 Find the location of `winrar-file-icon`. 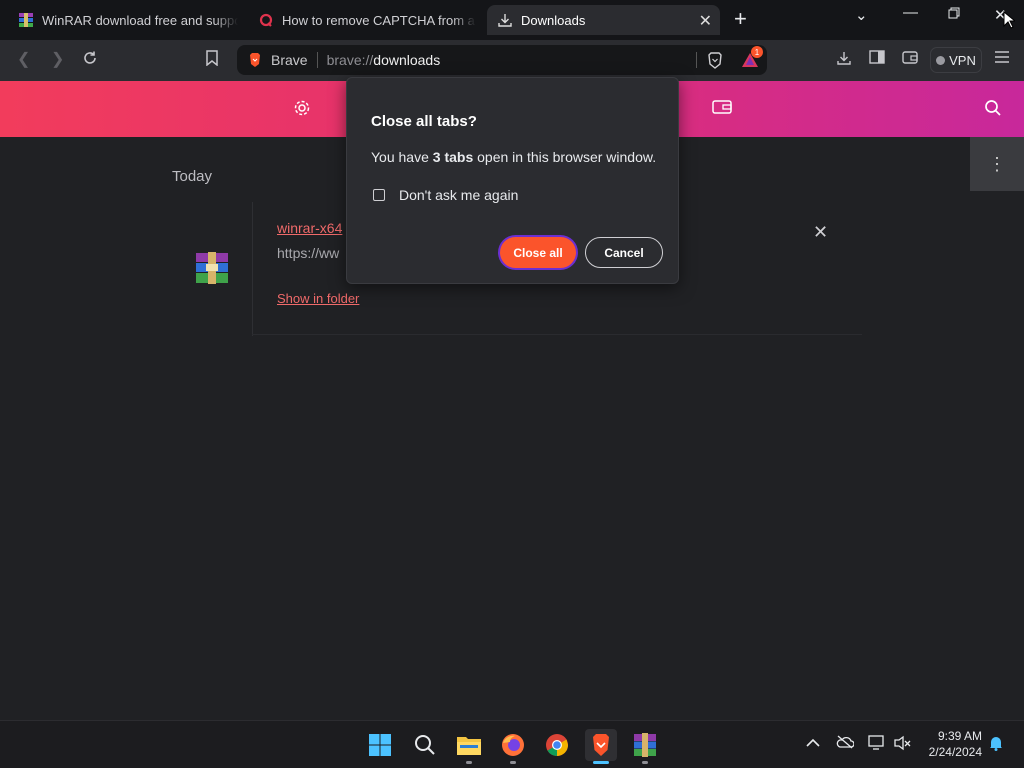

winrar-file-icon is located at coordinates (212, 268).